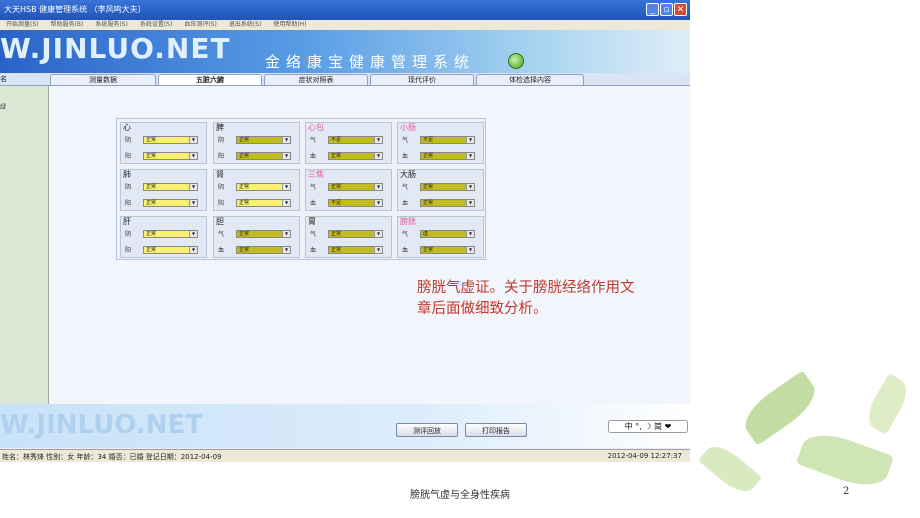  What do you see at coordinates (220, 174) in the screenshot?
I see `organ-name: 肾` at bounding box center [220, 174].